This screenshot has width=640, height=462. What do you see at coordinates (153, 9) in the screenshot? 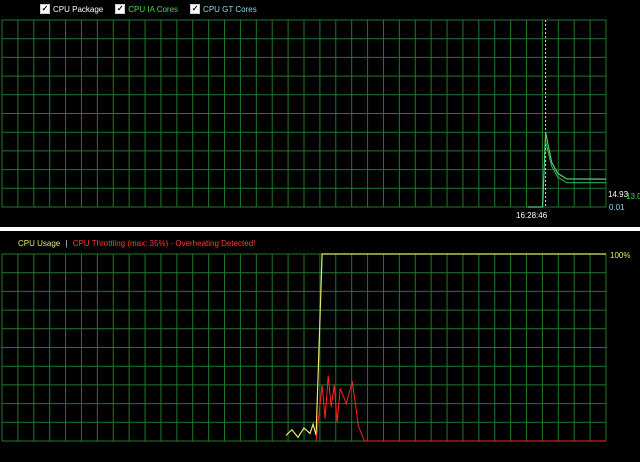
I see `legend-cpu-ia-cores-label: CPU IA Cores` at bounding box center [153, 9].